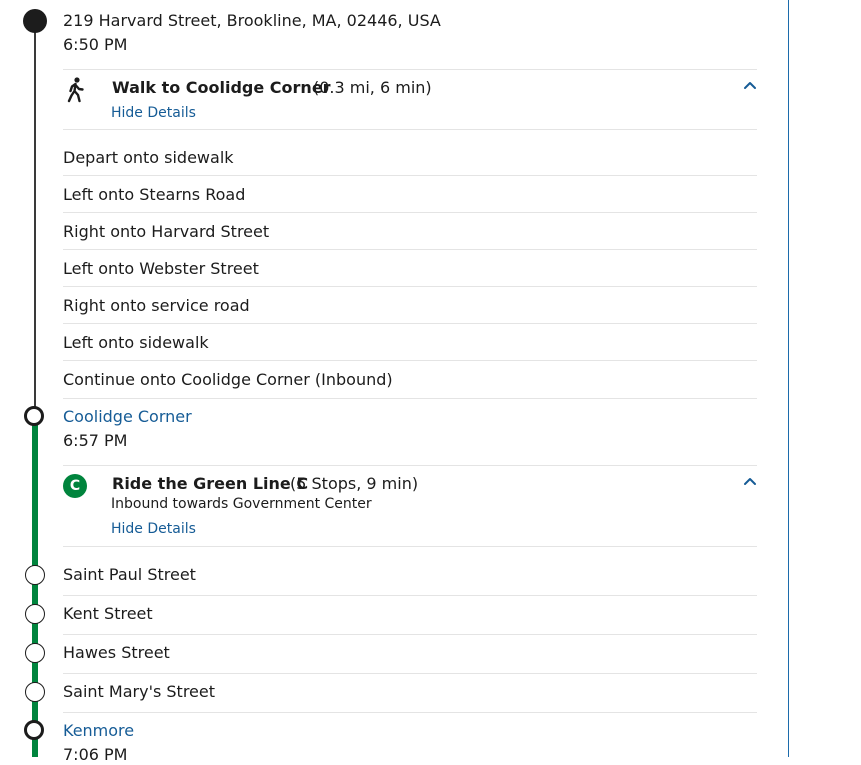  Describe the element at coordinates (127, 417) in the screenshot. I see `transfer-stop-link: Coolidge Corner` at that location.